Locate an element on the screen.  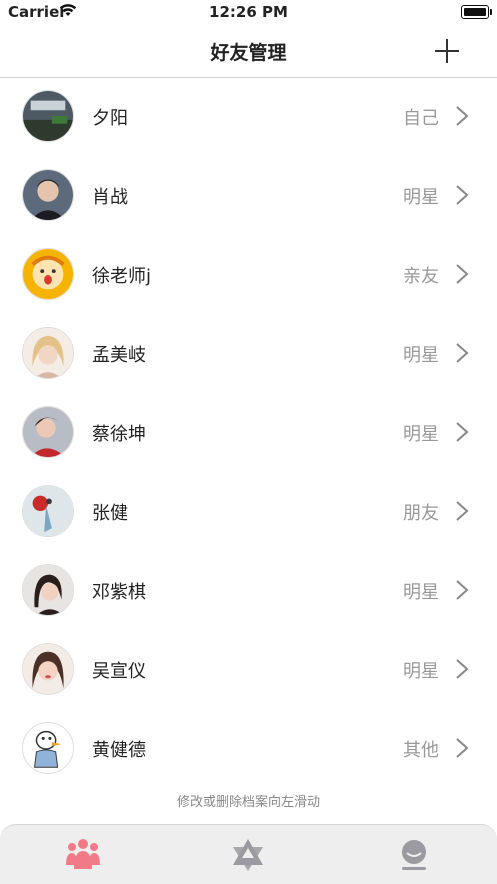
friend-row: 吴宣仪 明星 is located at coordinates (248, 670).